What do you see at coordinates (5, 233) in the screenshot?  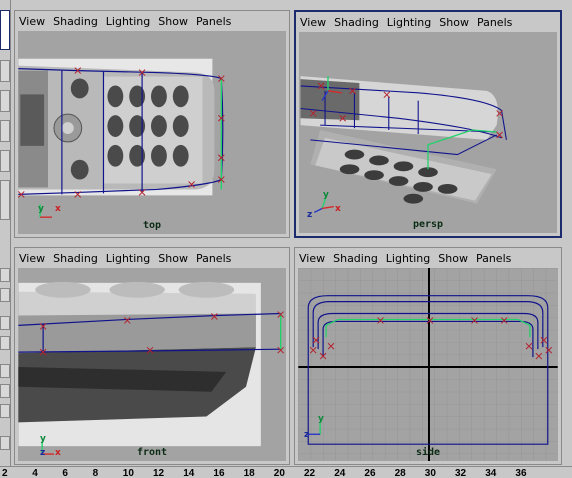 I see `tool-shelf` at bounding box center [5, 233].